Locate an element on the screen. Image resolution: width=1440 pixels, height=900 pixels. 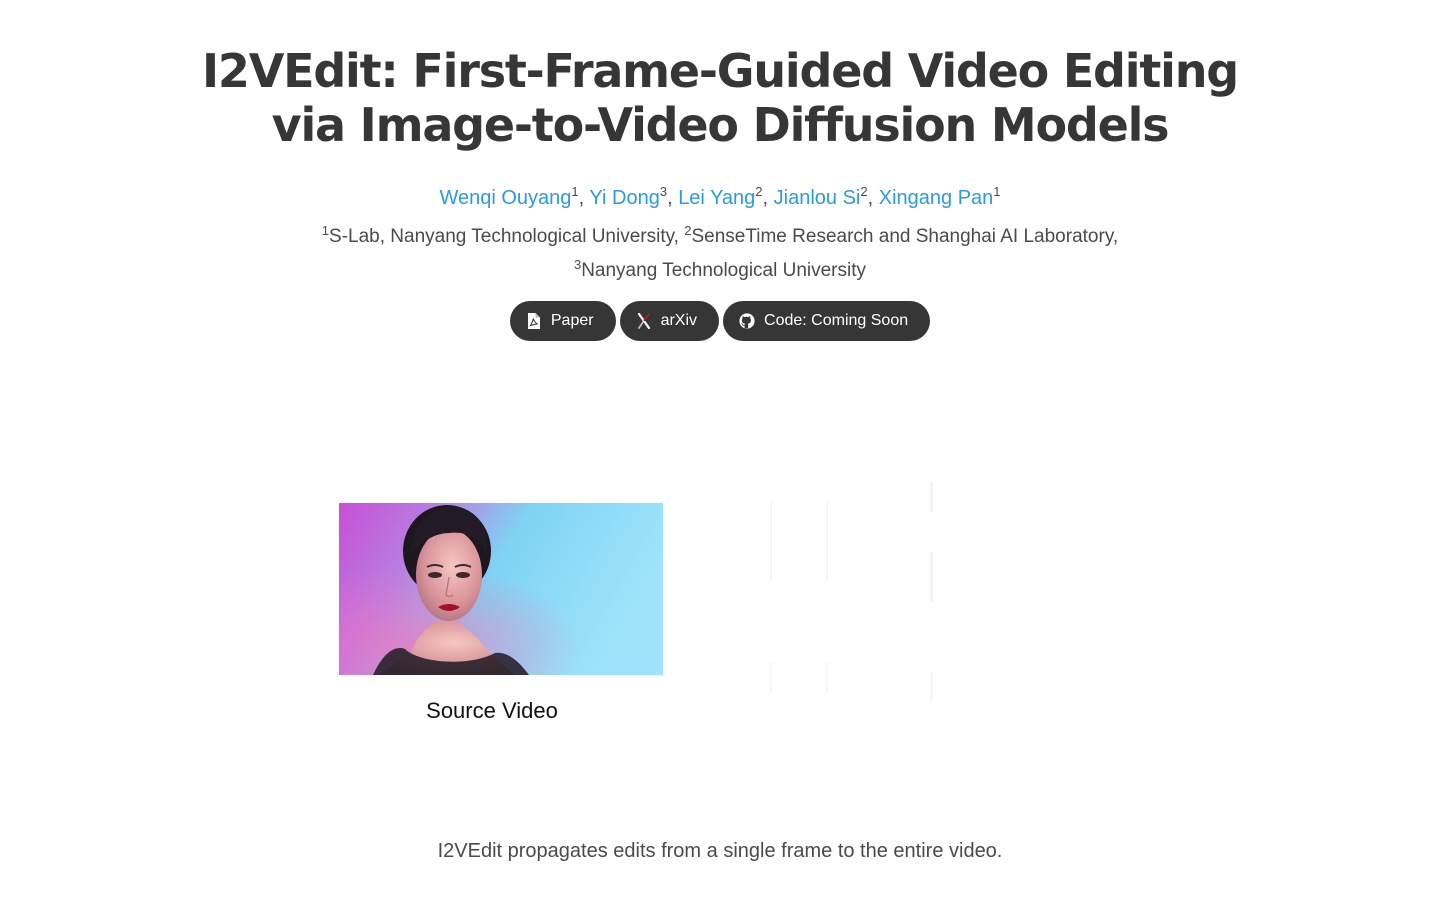
affiliation-line-2: 3Nanyang Technological University is located at coordinates (720, 271).